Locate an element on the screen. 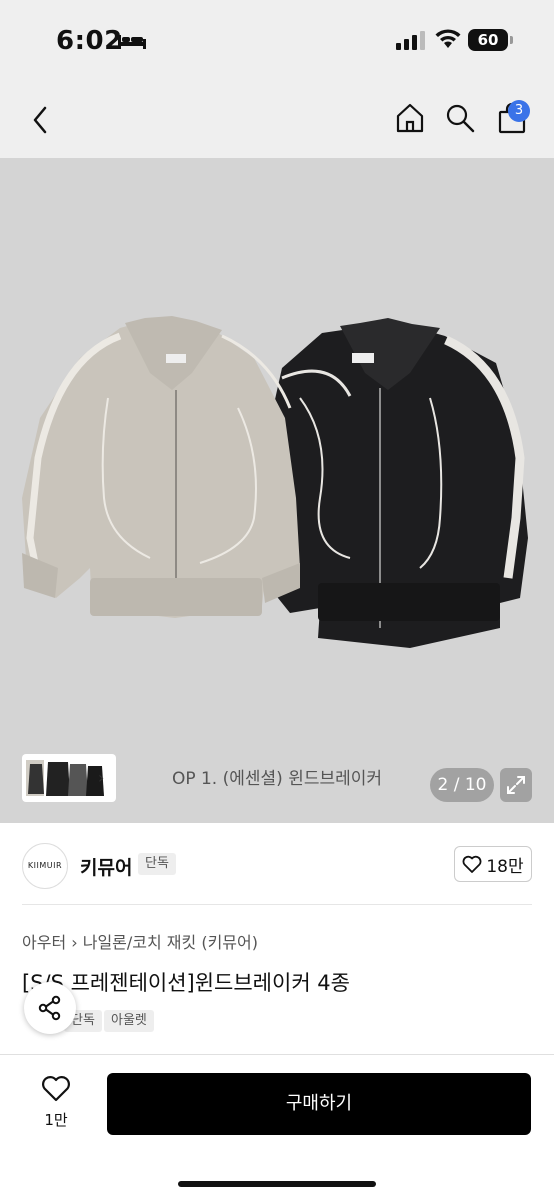  image-counter: 2 / 10 is located at coordinates (462, 785).